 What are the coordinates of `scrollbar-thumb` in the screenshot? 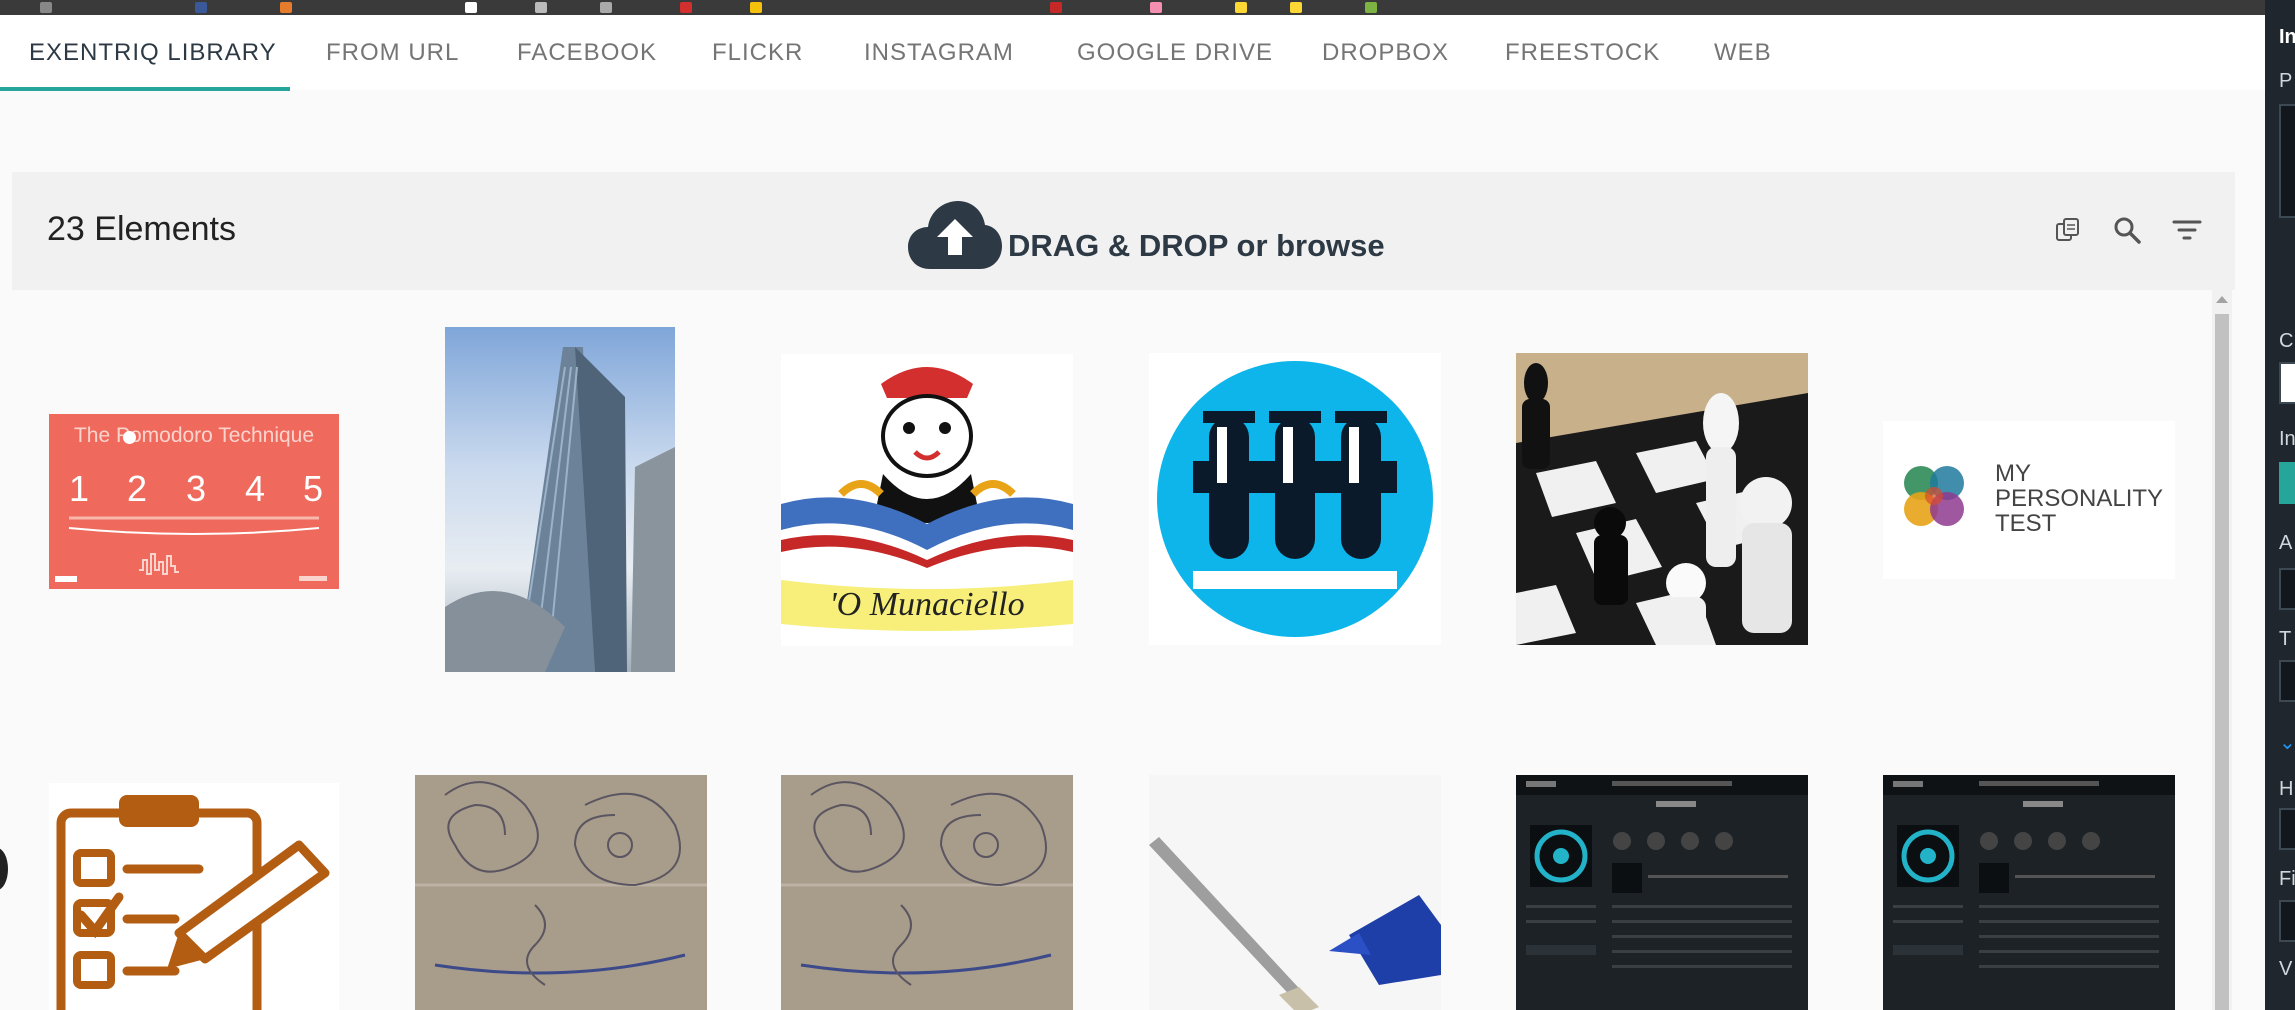 It's located at (2222, 662).